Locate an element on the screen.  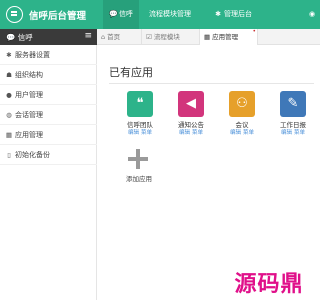
close-icon: • is located at coordinates (254, 32).